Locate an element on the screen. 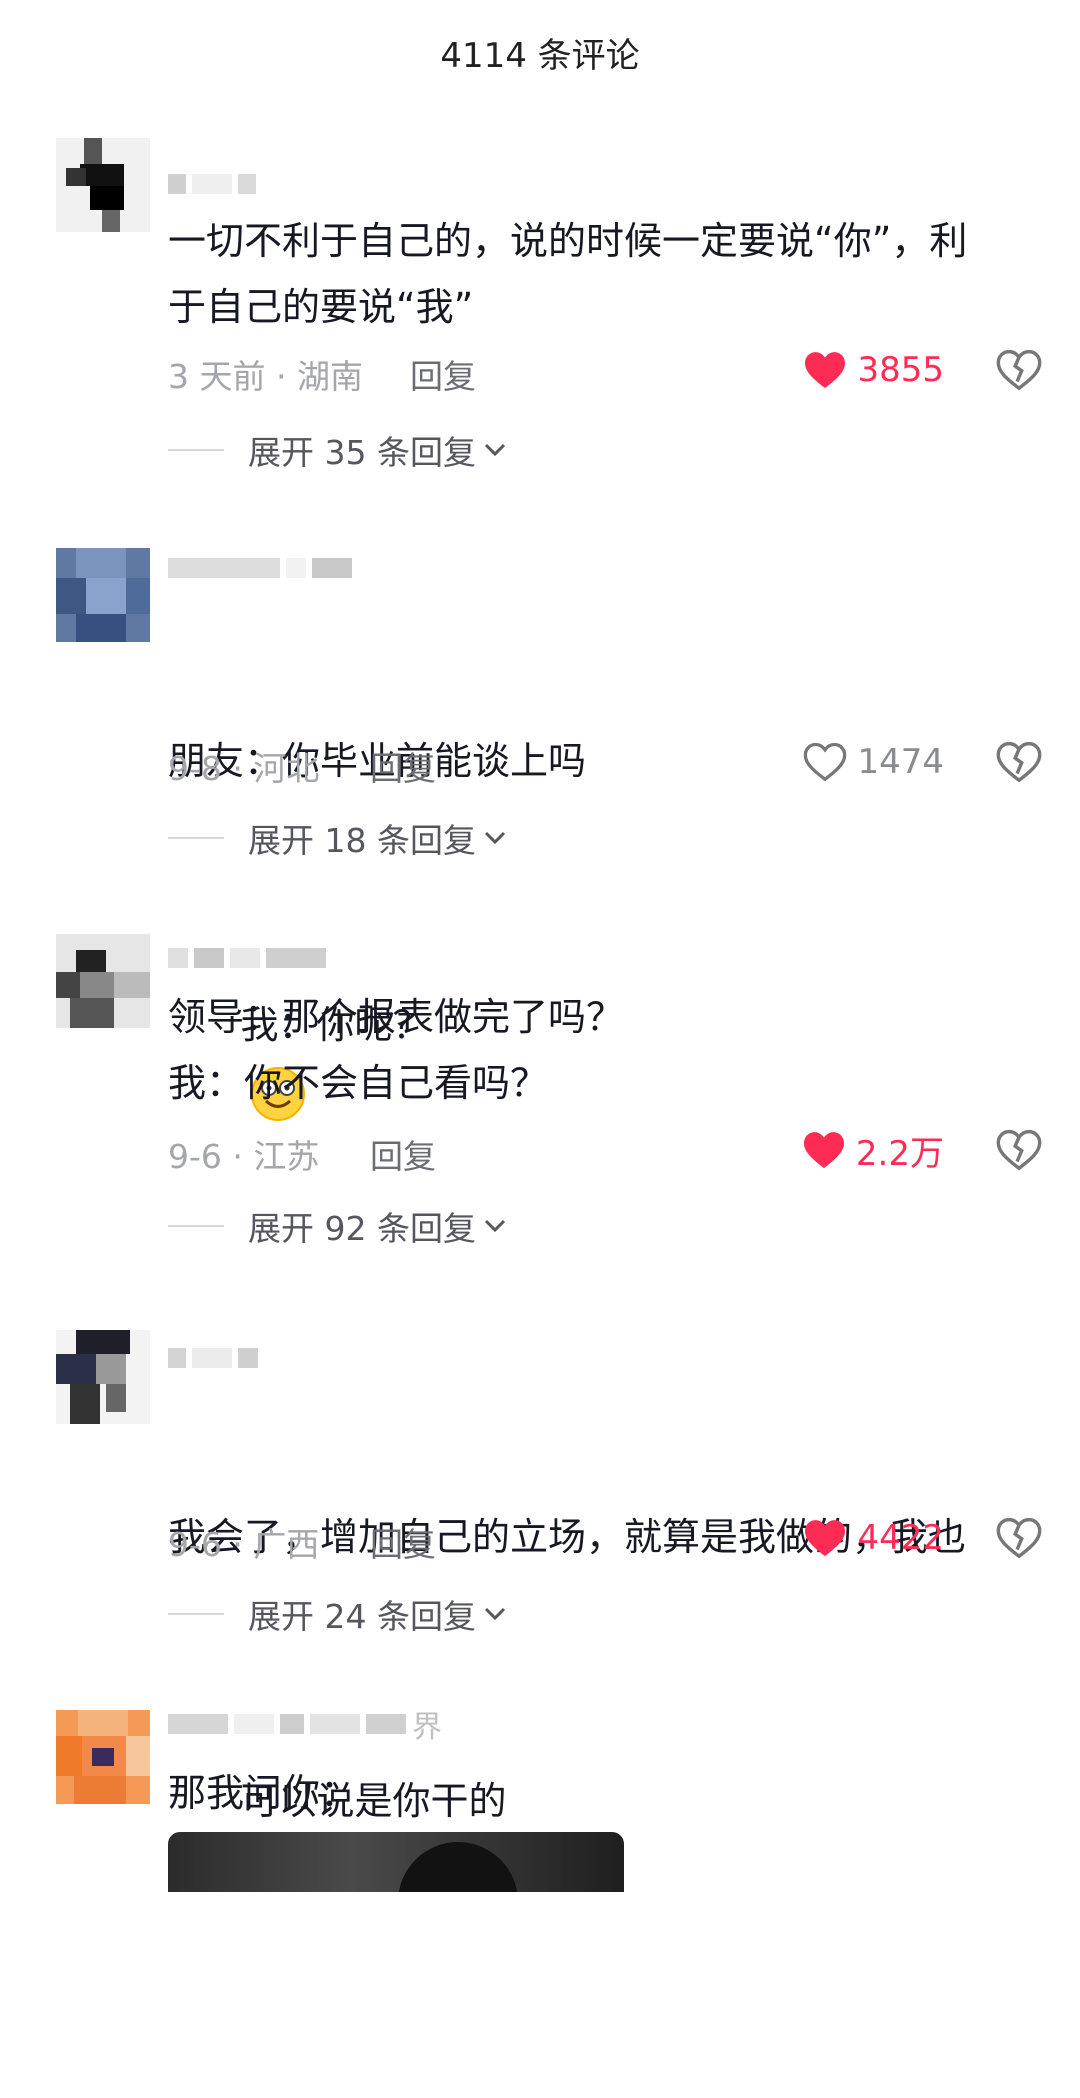 The image size is (1080, 2098). expand-replies-label: 展开 24 条回复 is located at coordinates (362, 1616).